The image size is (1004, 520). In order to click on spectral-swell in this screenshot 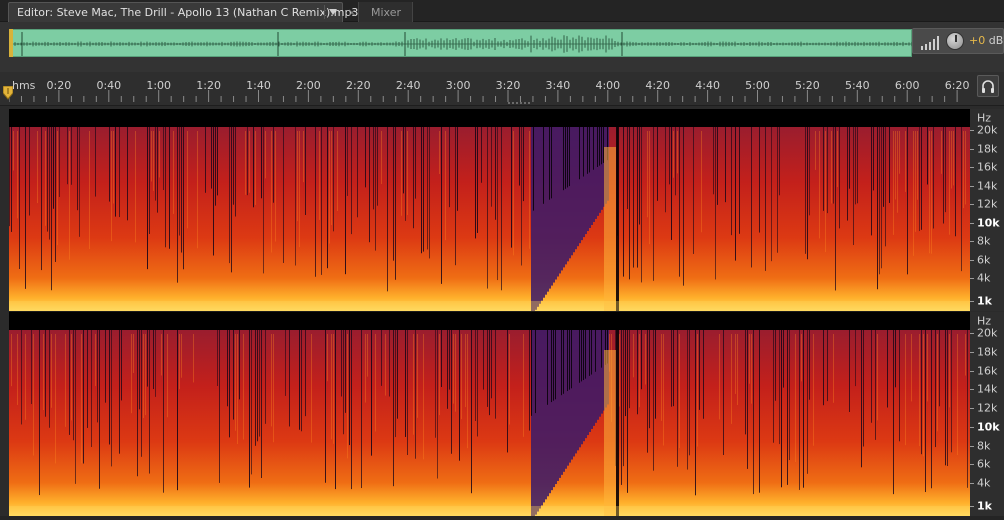, I will do `click(610, 229)`.